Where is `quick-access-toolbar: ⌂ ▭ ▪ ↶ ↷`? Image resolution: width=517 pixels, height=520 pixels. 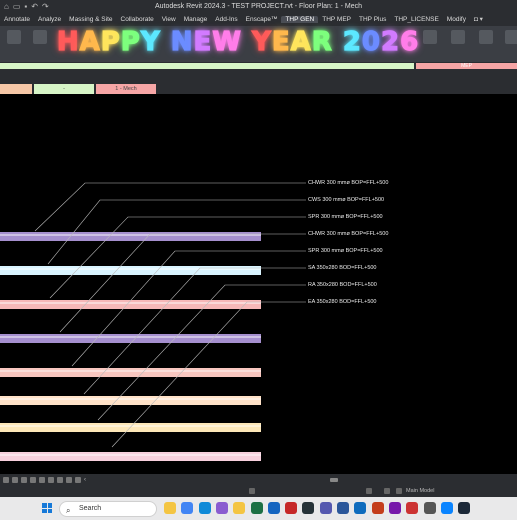
quick-access-toolbar: ⌂ ▭ ▪ ↶ ↷ is located at coordinates (24, 6).